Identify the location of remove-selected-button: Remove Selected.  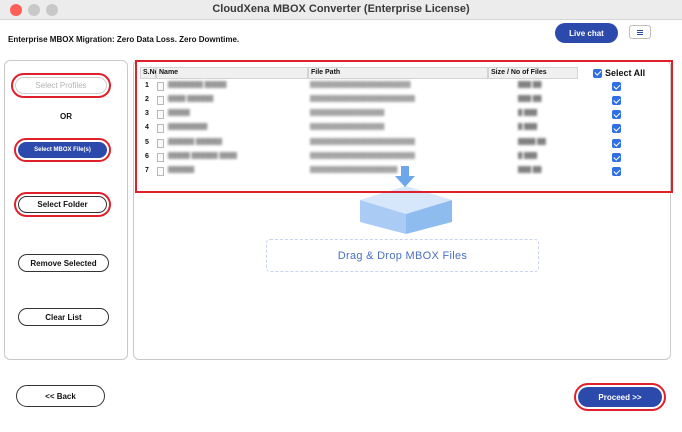
(63, 263).